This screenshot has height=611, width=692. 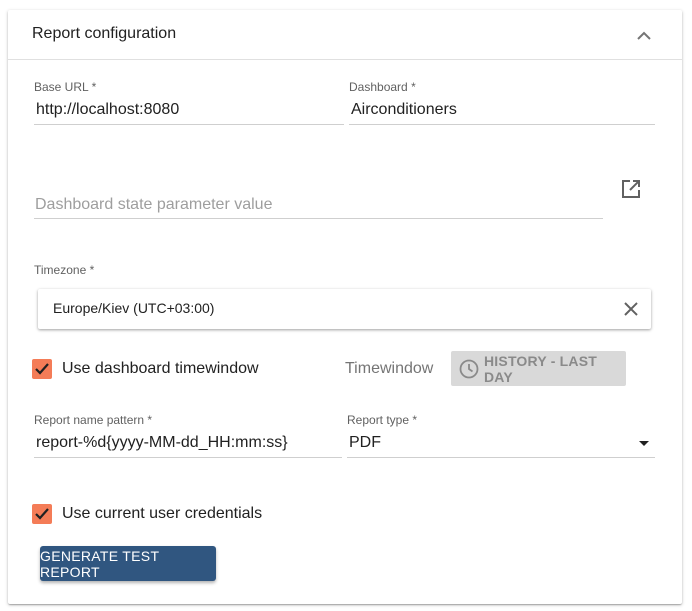 I want to click on dashboard-underline, so click(x=502, y=124).